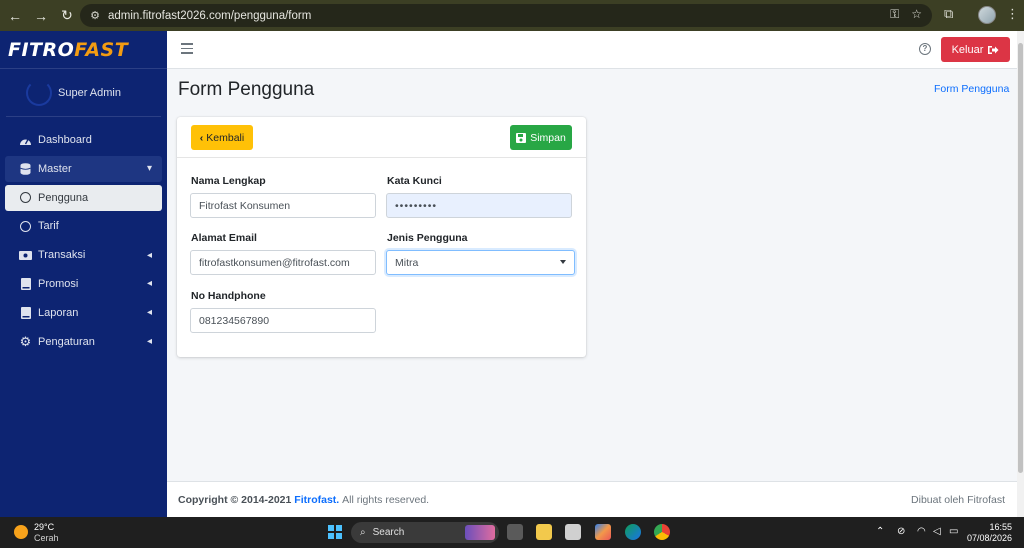 The height and width of the screenshot is (548, 1024). I want to click on logout-button: Keluar, so click(975, 49).